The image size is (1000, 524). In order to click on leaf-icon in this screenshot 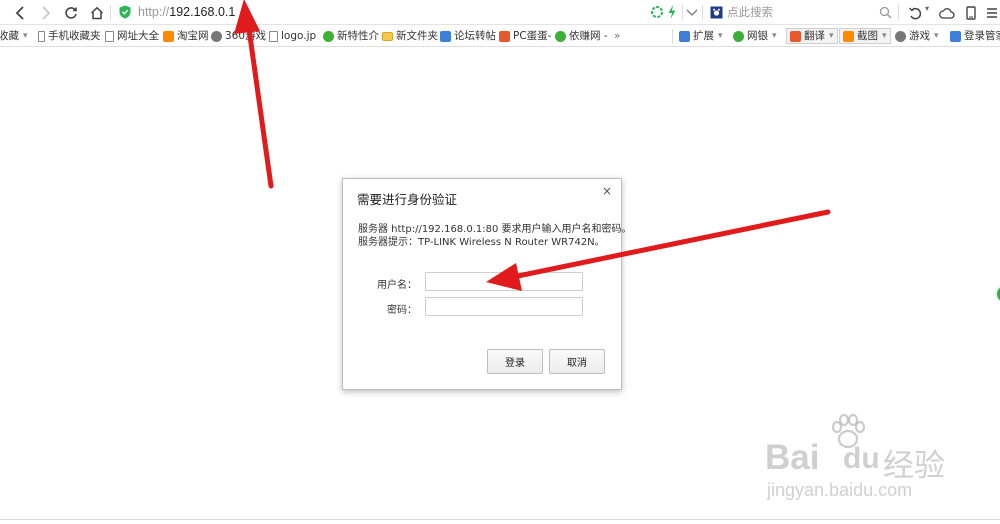, I will do `click(328, 36)`.